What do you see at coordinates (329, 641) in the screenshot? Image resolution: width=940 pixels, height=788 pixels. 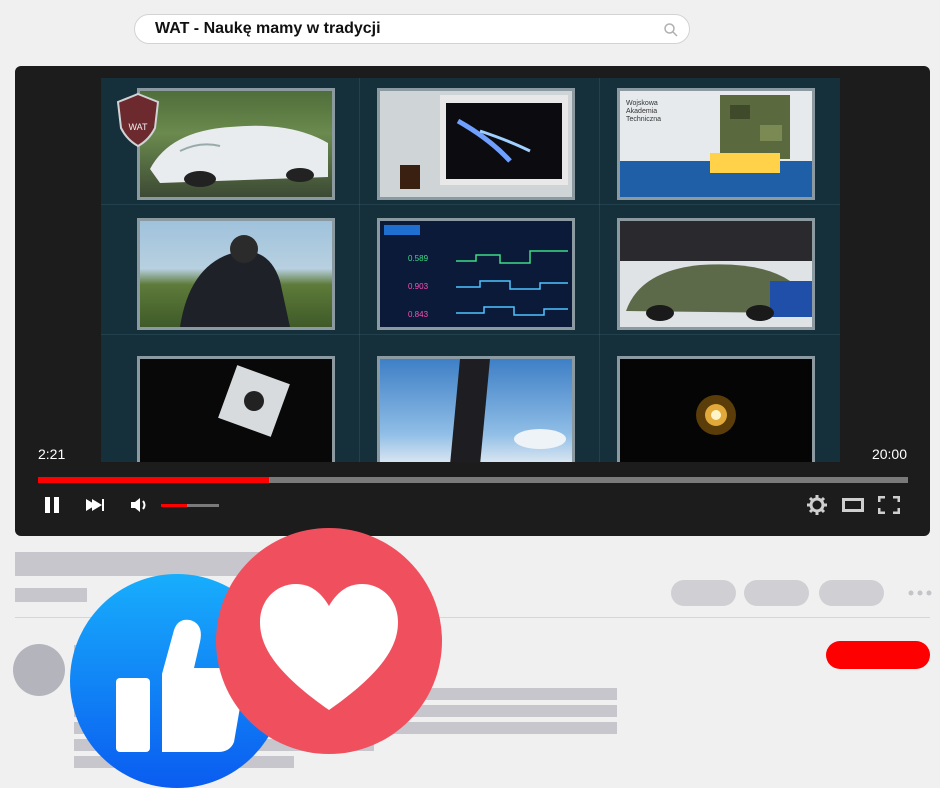 I see `love-reaction-icon` at bounding box center [329, 641].